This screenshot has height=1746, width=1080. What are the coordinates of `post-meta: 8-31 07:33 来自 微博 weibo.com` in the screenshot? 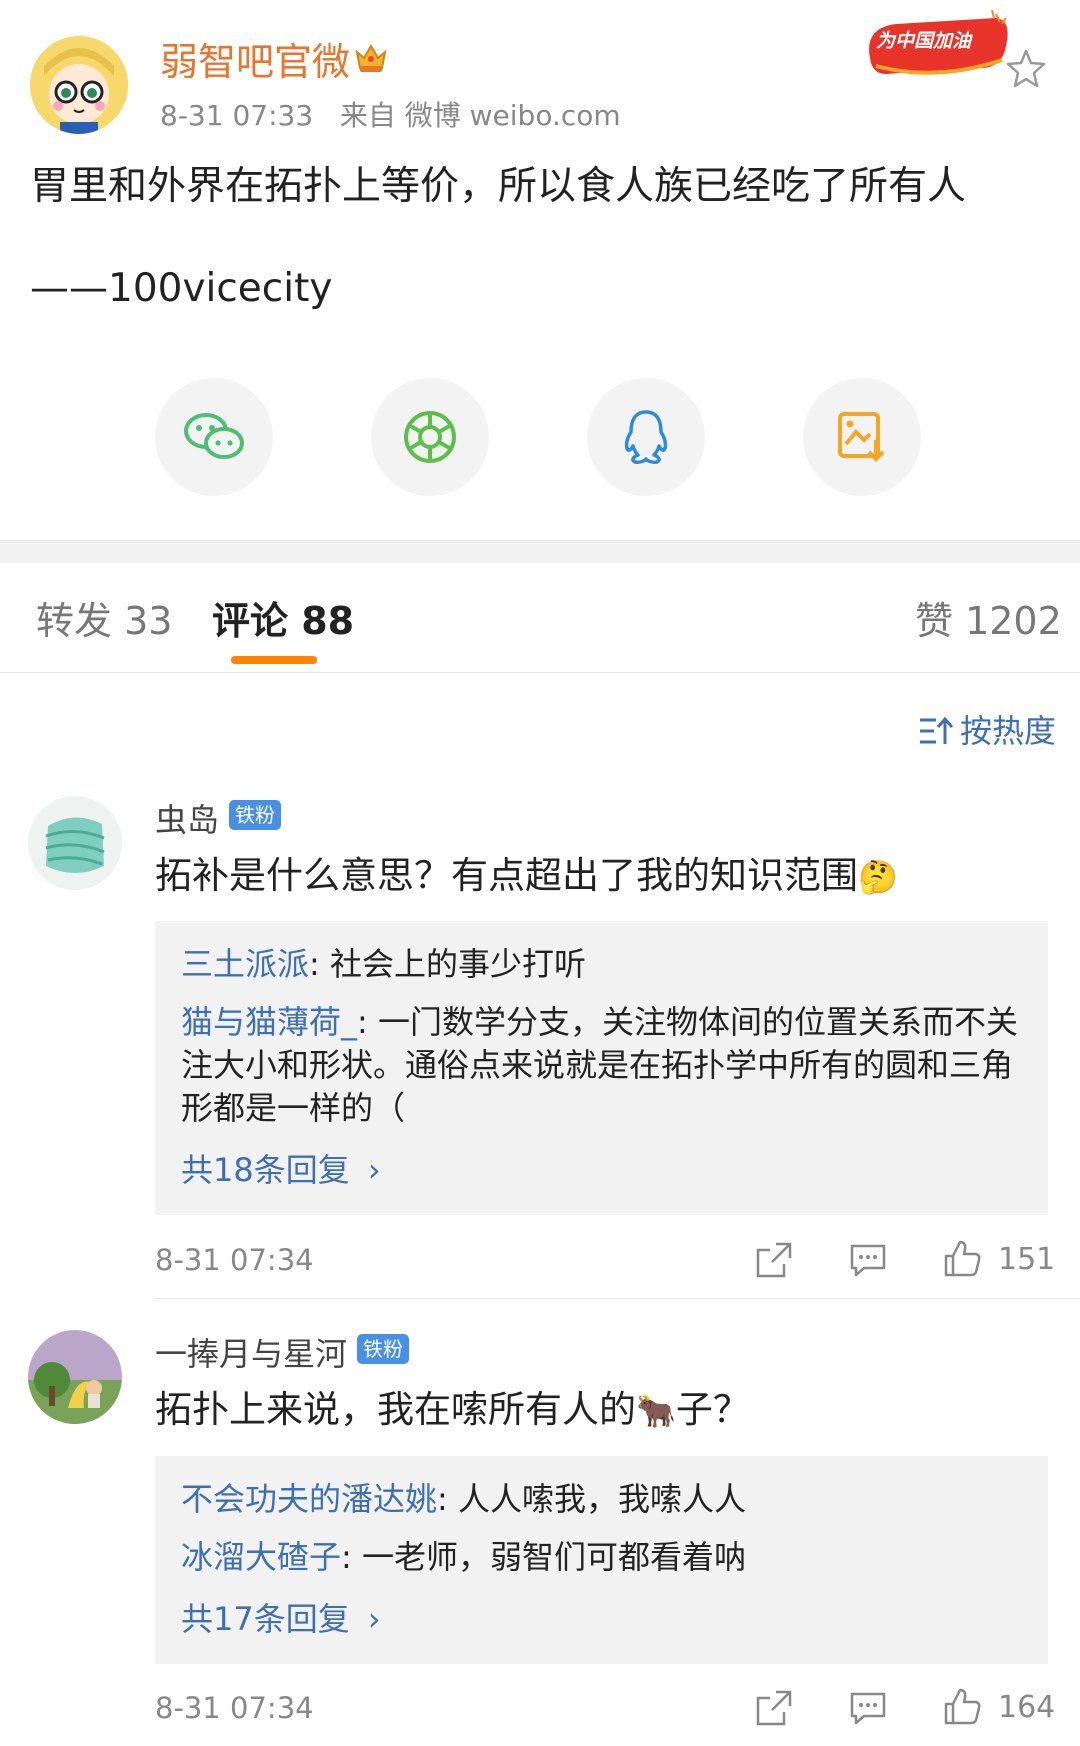 It's located at (390, 116).